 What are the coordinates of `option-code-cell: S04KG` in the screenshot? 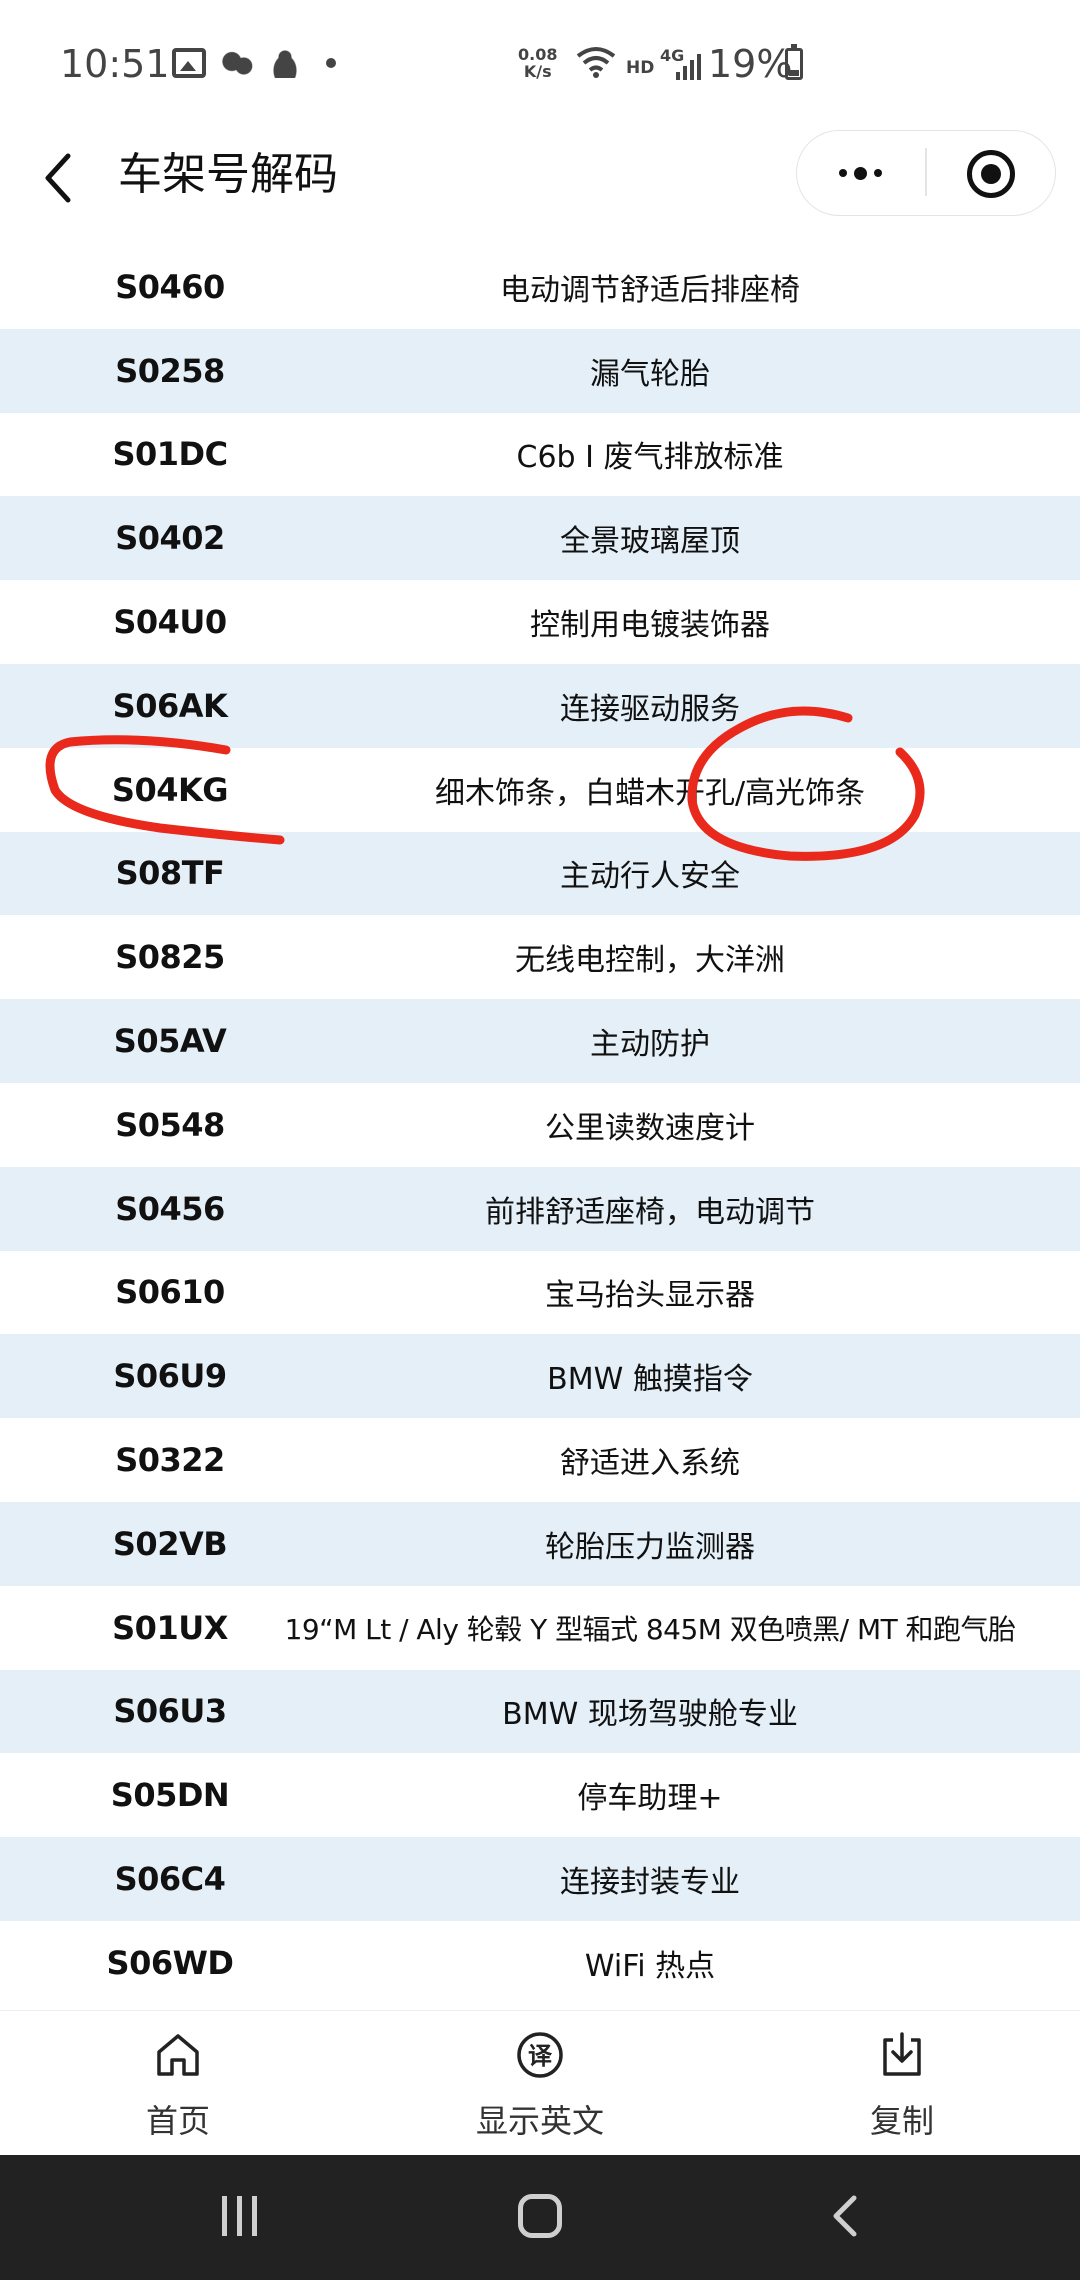 It's located at (170, 790).